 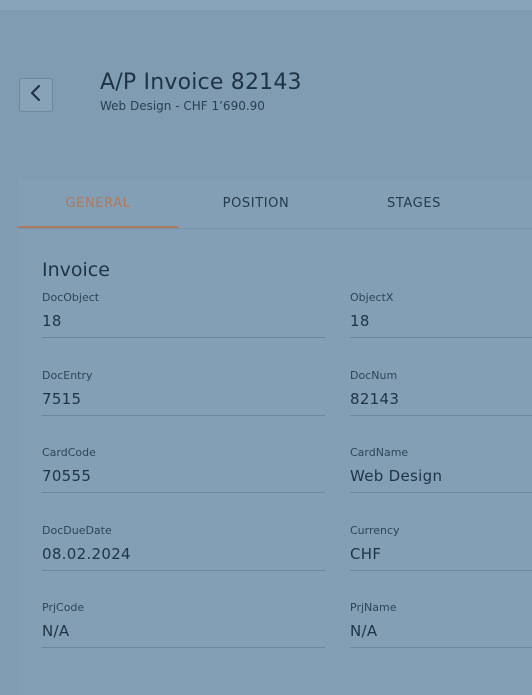 What do you see at coordinates (366, 554) in the screenshot?
I see `field-value: CHF` at bounding box center [366, 554].